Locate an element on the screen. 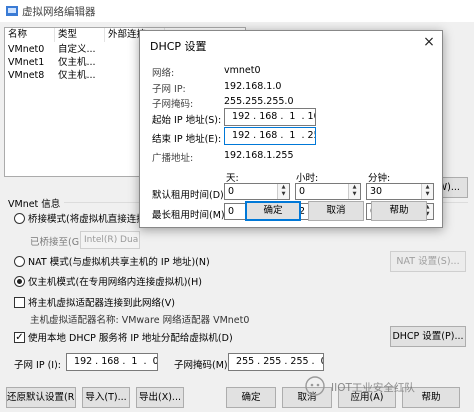  dialog-help-button: 帮助 is located at coordinates (399, 211).